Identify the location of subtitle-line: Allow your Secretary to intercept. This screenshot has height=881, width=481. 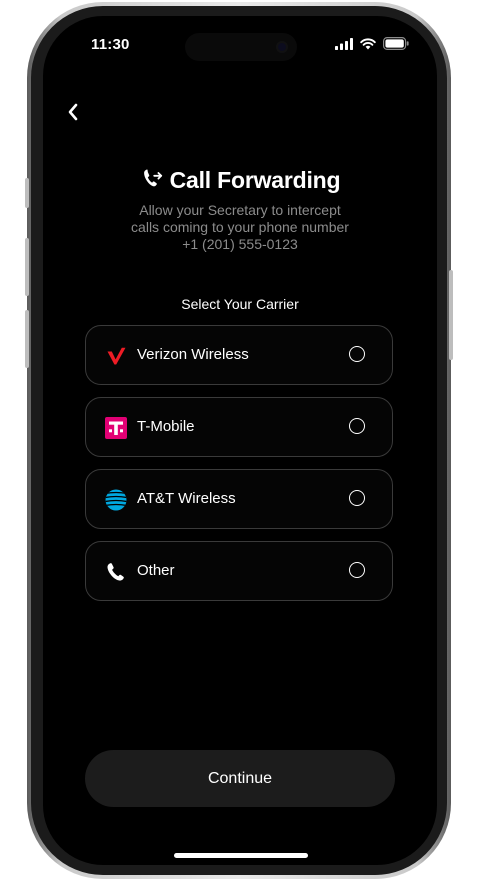
(240, 210).